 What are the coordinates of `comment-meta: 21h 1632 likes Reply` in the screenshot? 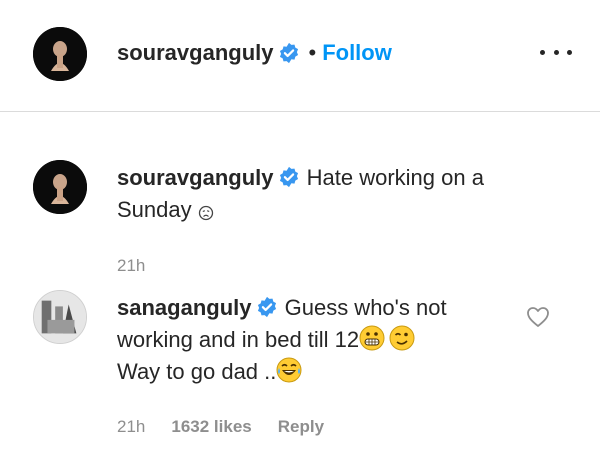 It's located at (220, 427).